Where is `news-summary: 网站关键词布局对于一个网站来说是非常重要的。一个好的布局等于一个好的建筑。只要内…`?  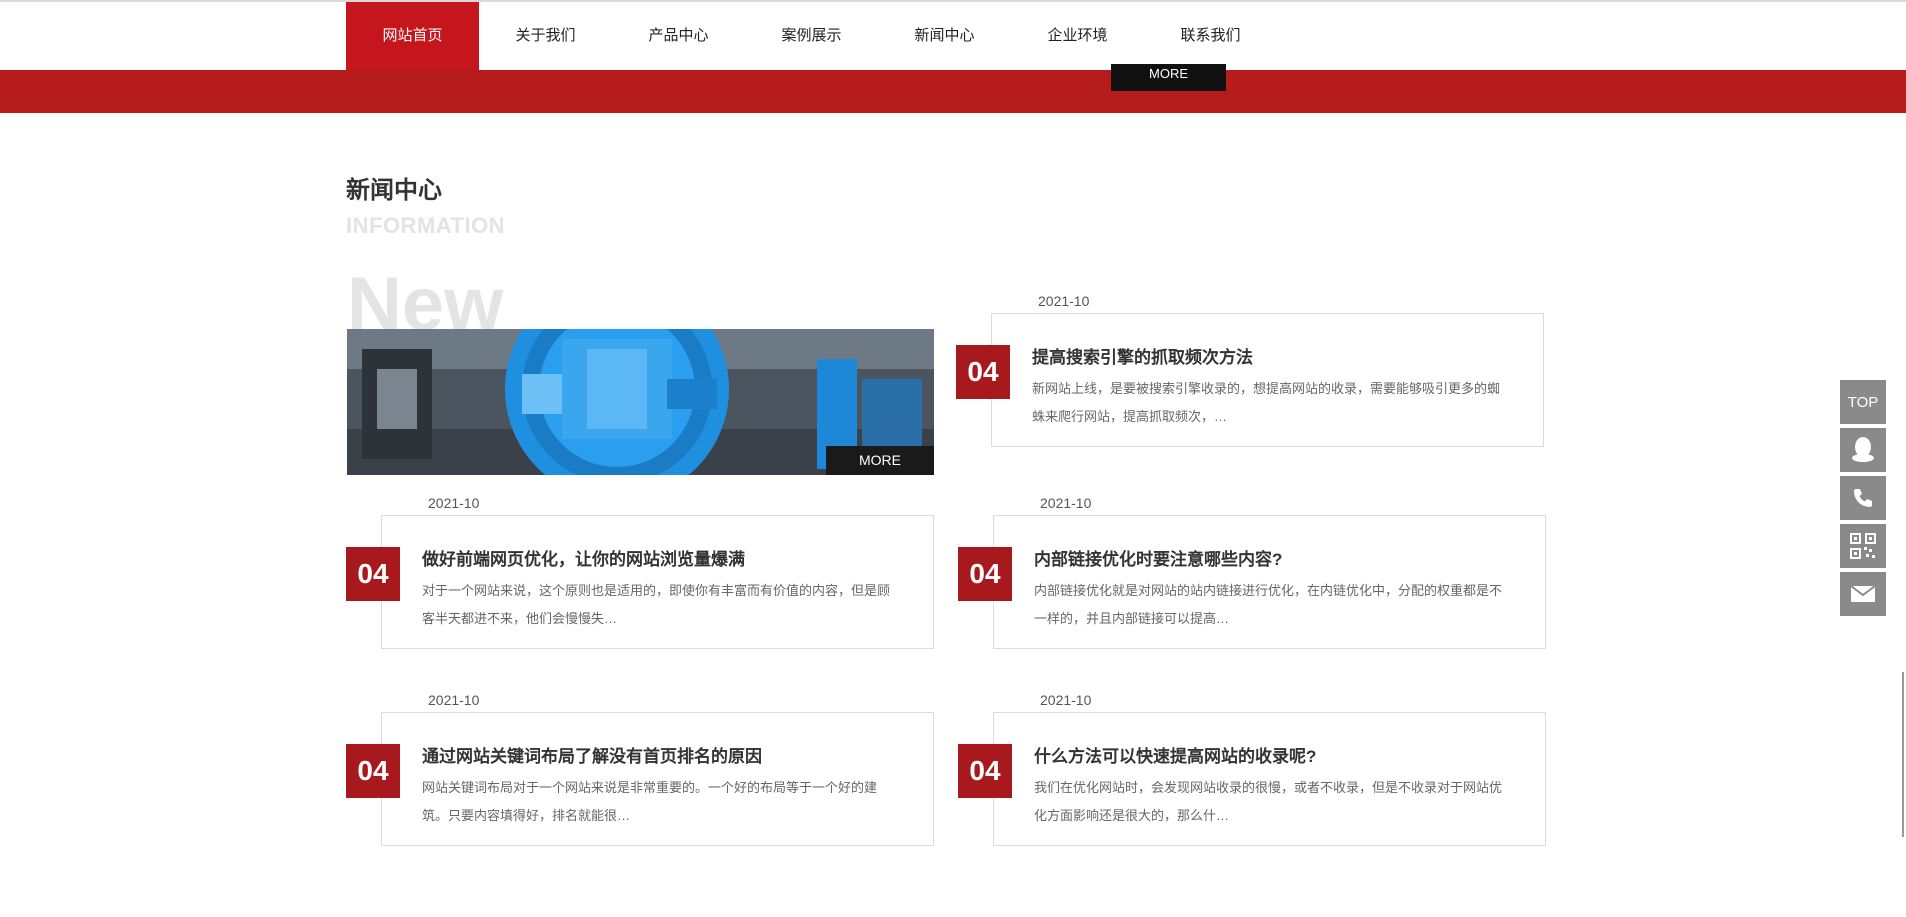 news-summary: 网站关键词布局对于一个网站来说是非常重要的。一个好的布局等于一个好的建筑。只要内… is located at coordinates (650, 801).